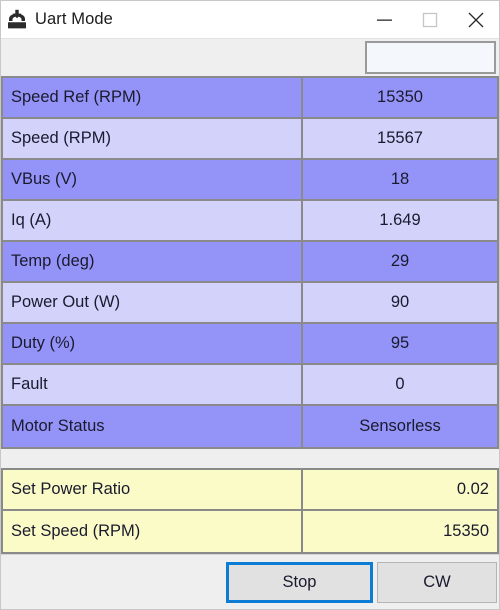  I want to click on button-bar: Stop CW, so click(250, 581).